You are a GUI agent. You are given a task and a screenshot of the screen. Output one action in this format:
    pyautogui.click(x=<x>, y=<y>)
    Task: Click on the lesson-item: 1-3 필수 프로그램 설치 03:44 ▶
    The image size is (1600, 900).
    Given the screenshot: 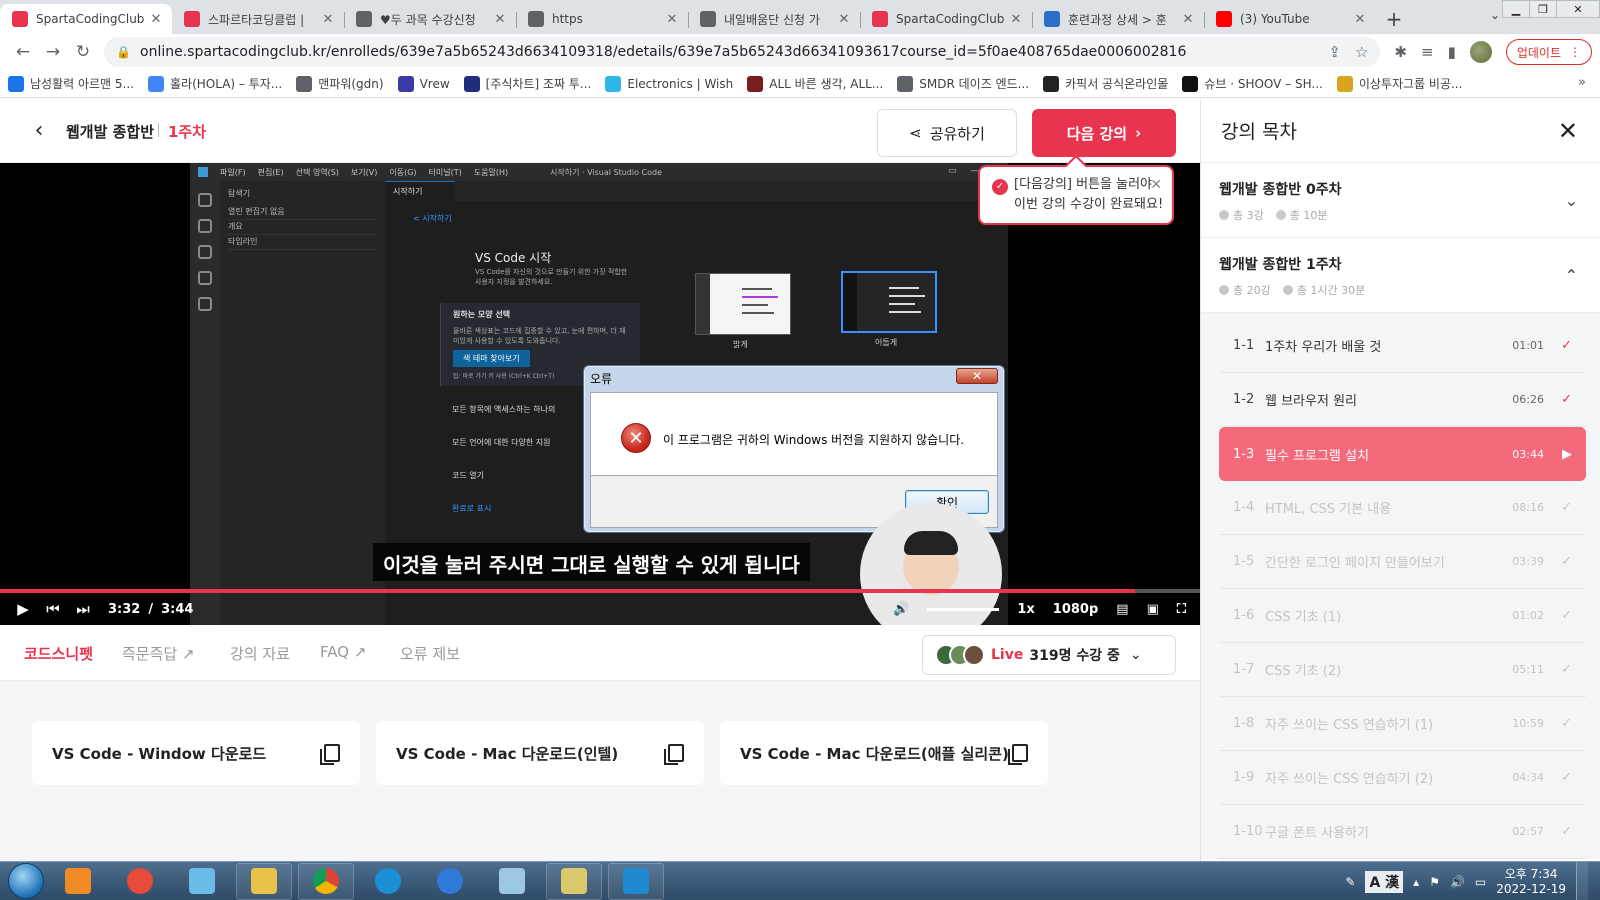 What is the action you would take?
    pyautogui.click(x=1402, y=454)
    